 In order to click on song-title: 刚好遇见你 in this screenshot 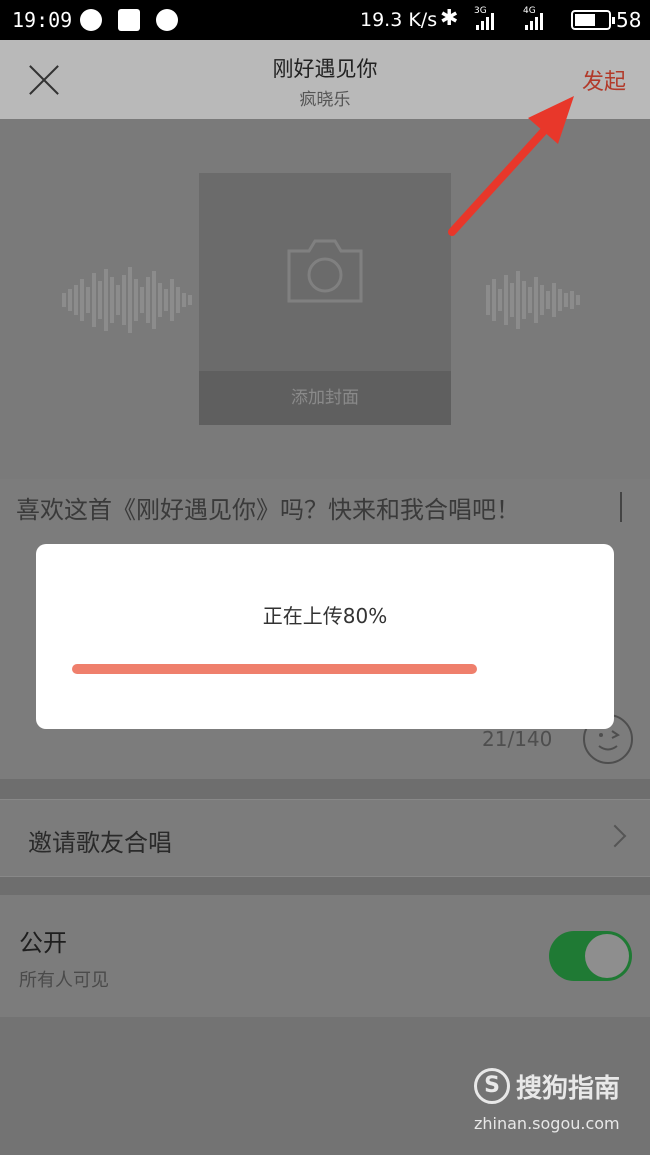, I will do `click(325, 69)`.